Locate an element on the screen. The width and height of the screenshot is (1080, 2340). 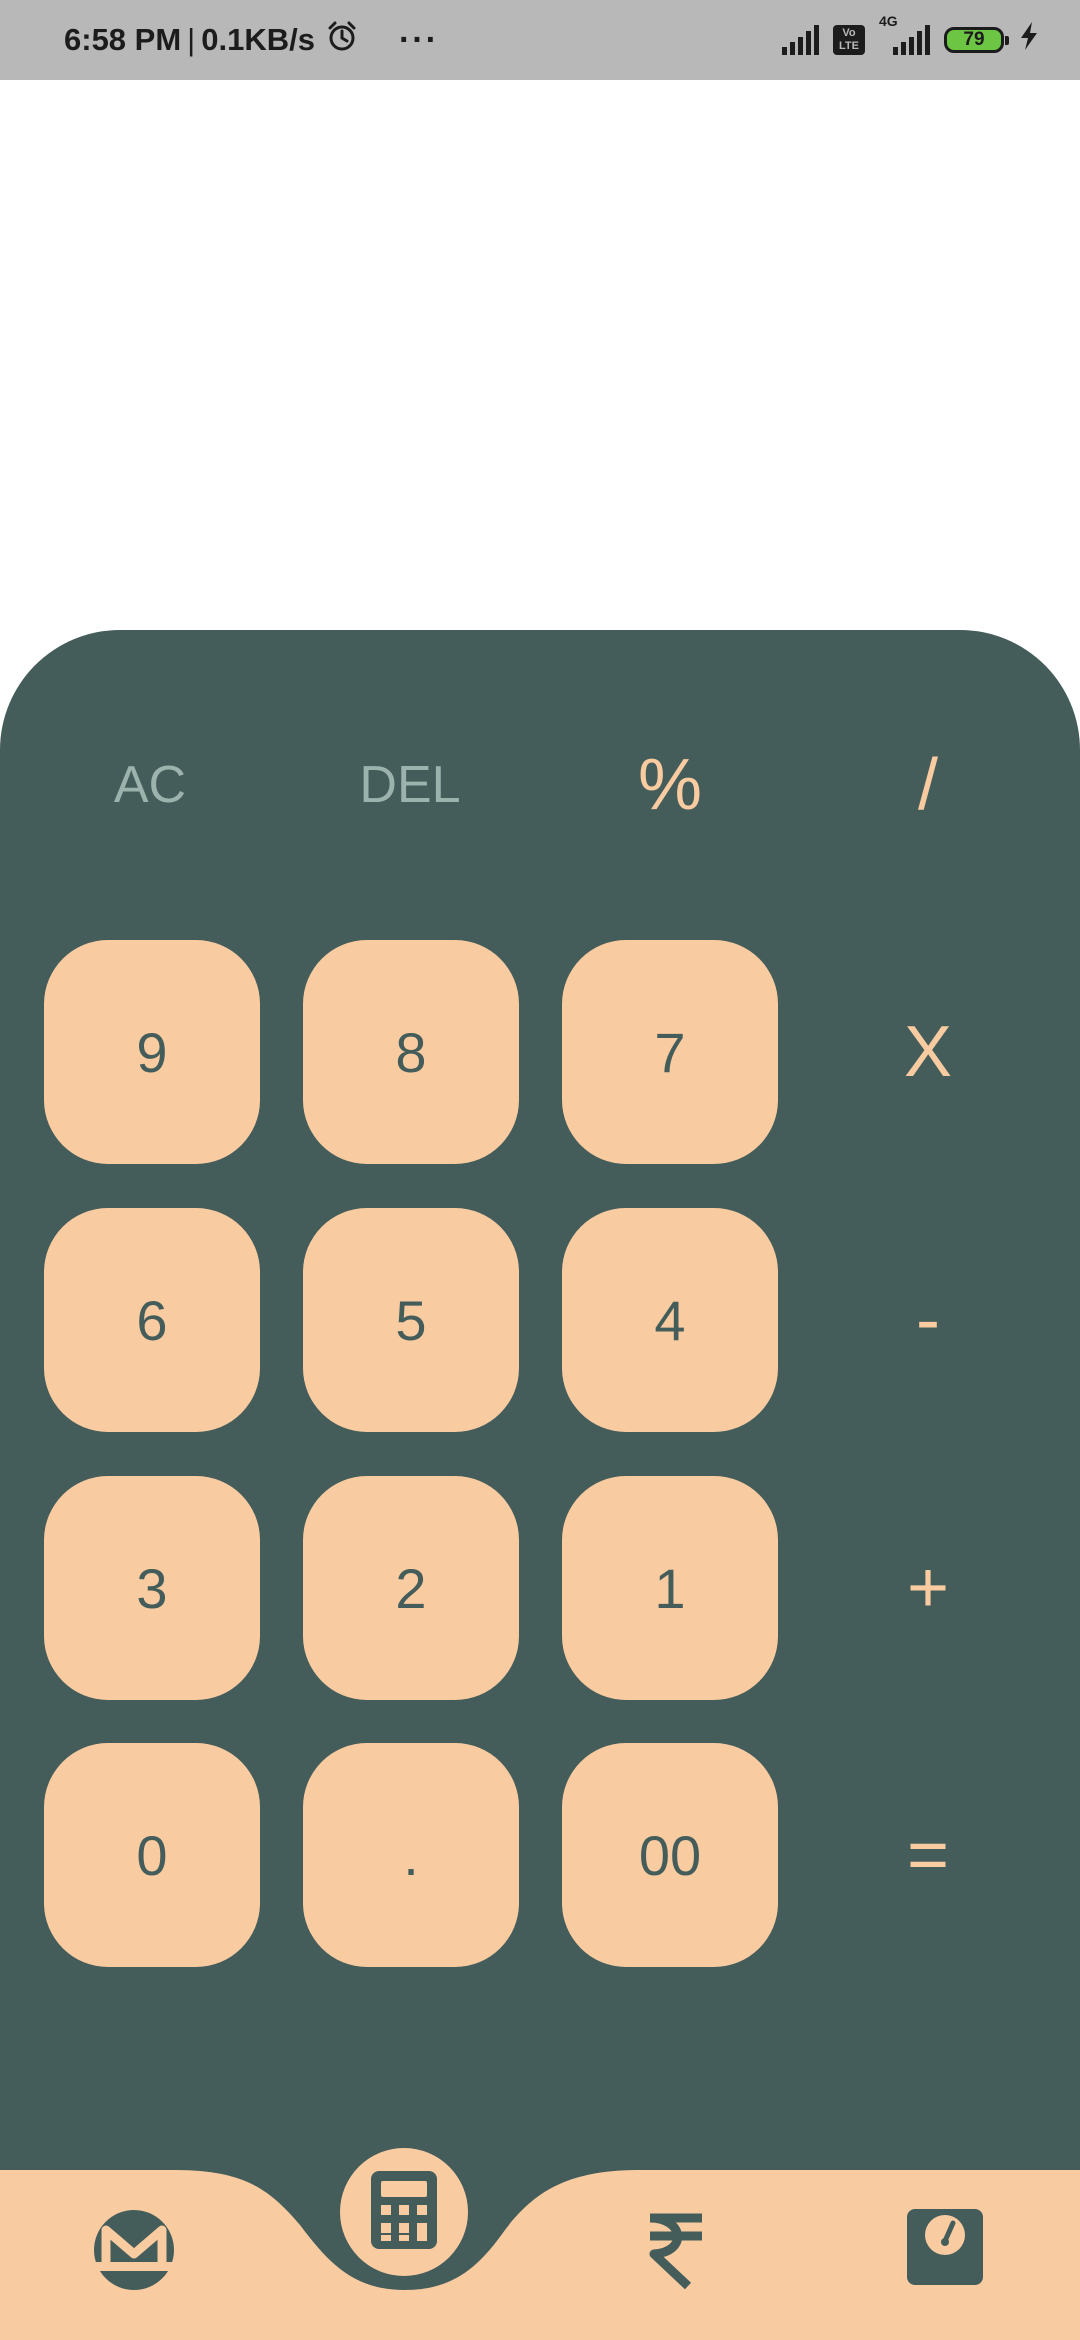
bottom-navigation is located at coordinates (540, 2255).